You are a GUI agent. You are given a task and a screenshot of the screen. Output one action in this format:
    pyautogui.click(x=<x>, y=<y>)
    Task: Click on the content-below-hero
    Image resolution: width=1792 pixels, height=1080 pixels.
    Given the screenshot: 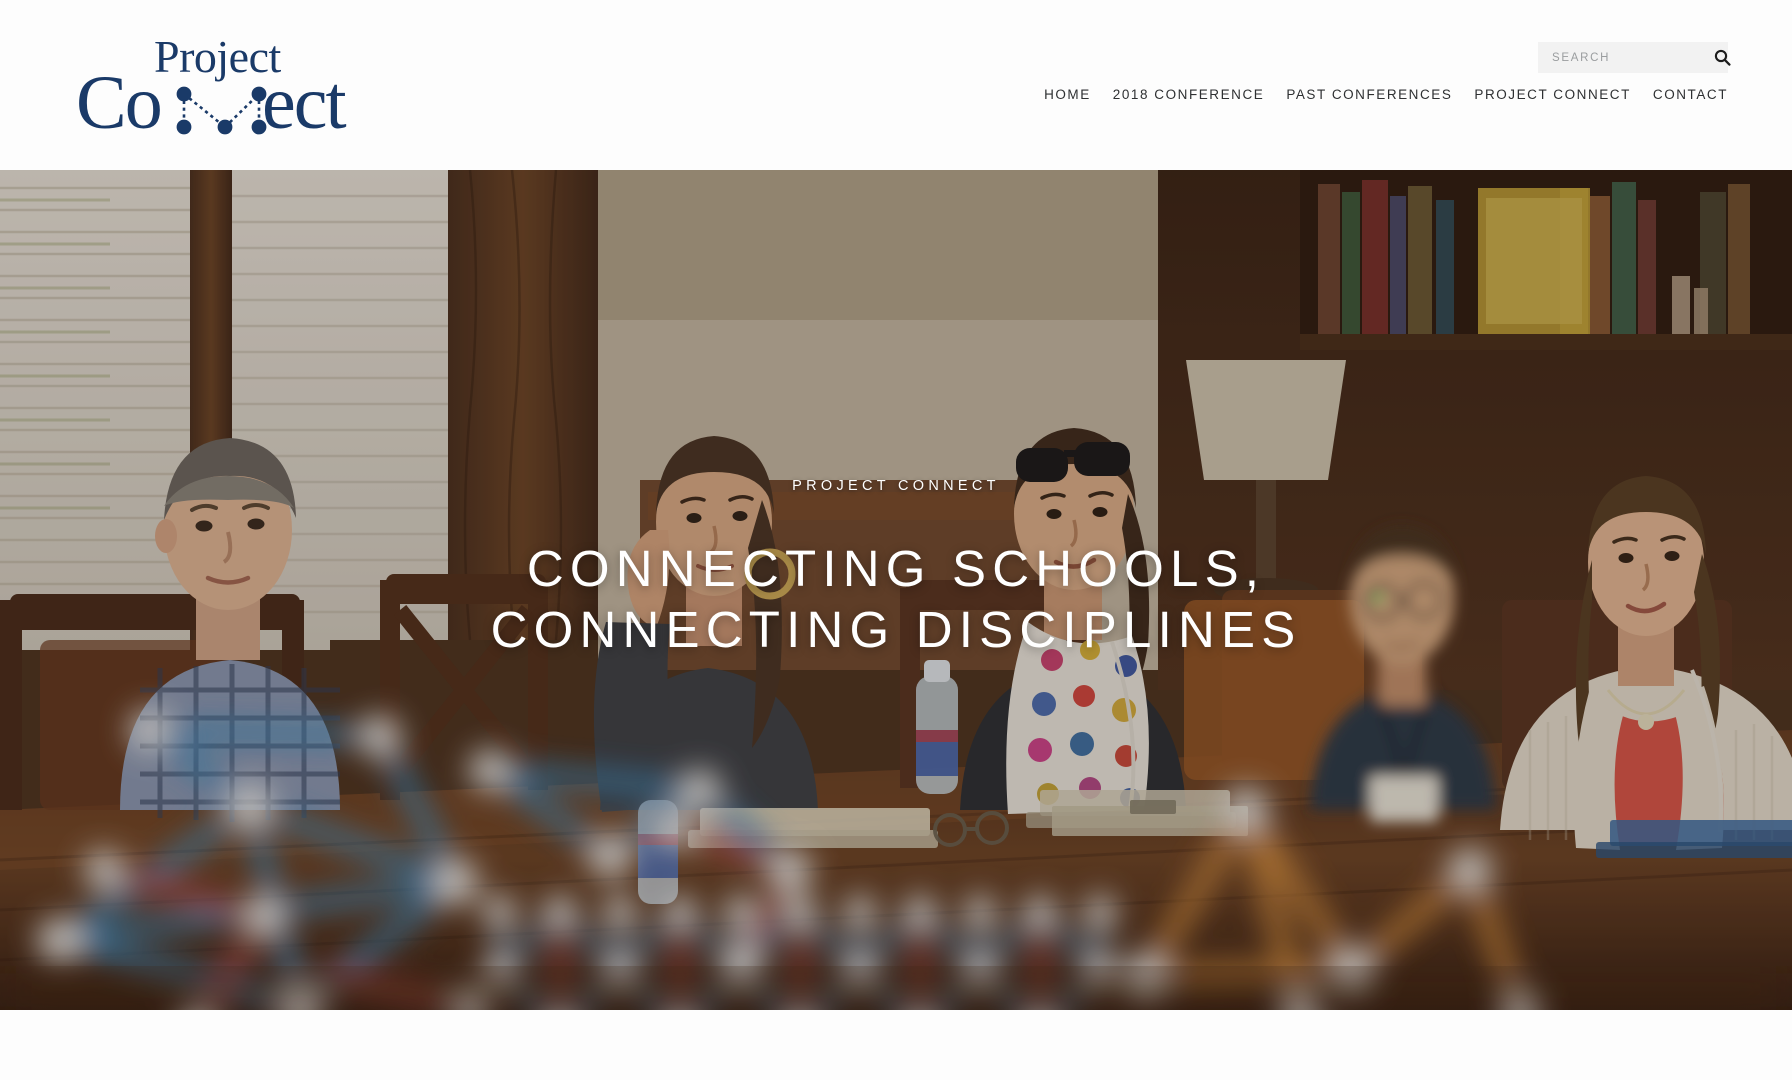 What is the action you would take?
    pyautogui.click(x=896, y=1045)
    